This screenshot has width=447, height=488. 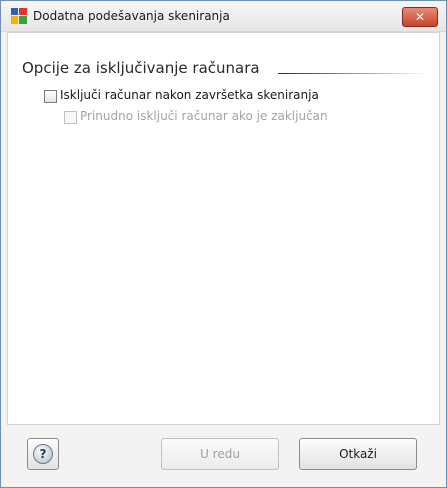 I want to click on section-divider, so click(x=353, y=73).